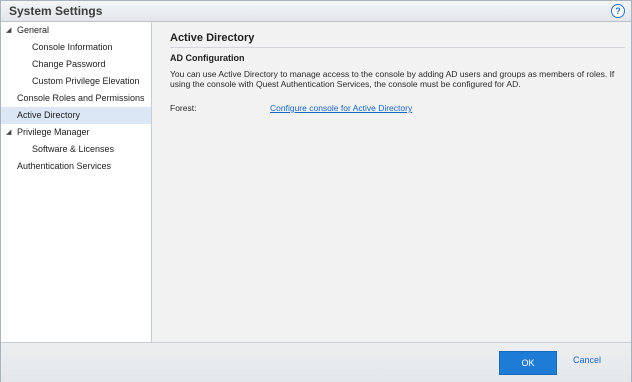 The width and height of the screenshot is (632, 382). I want to click on ok-button: OK, so click(528, 363).